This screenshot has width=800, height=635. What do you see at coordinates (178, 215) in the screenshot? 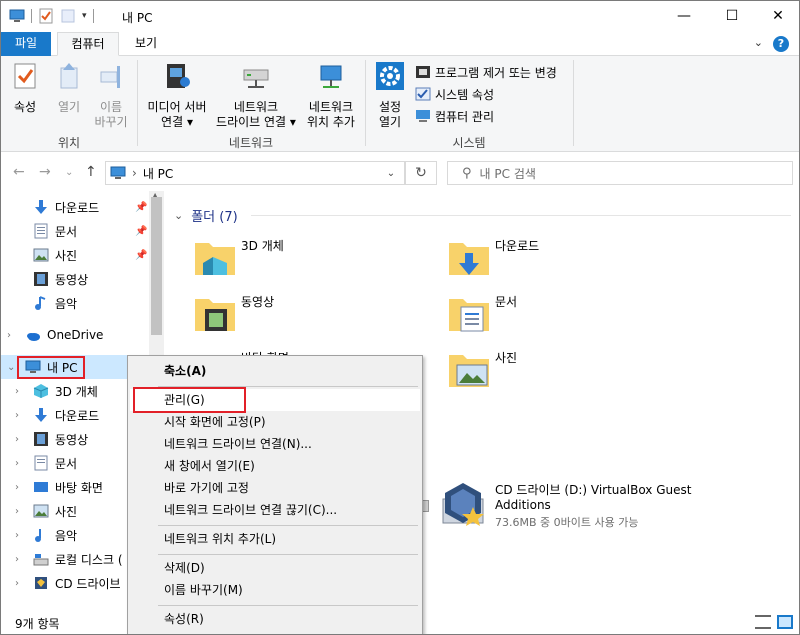
I see `collapse-chevron-icon: ⌄` at bounding box center [178, 215].